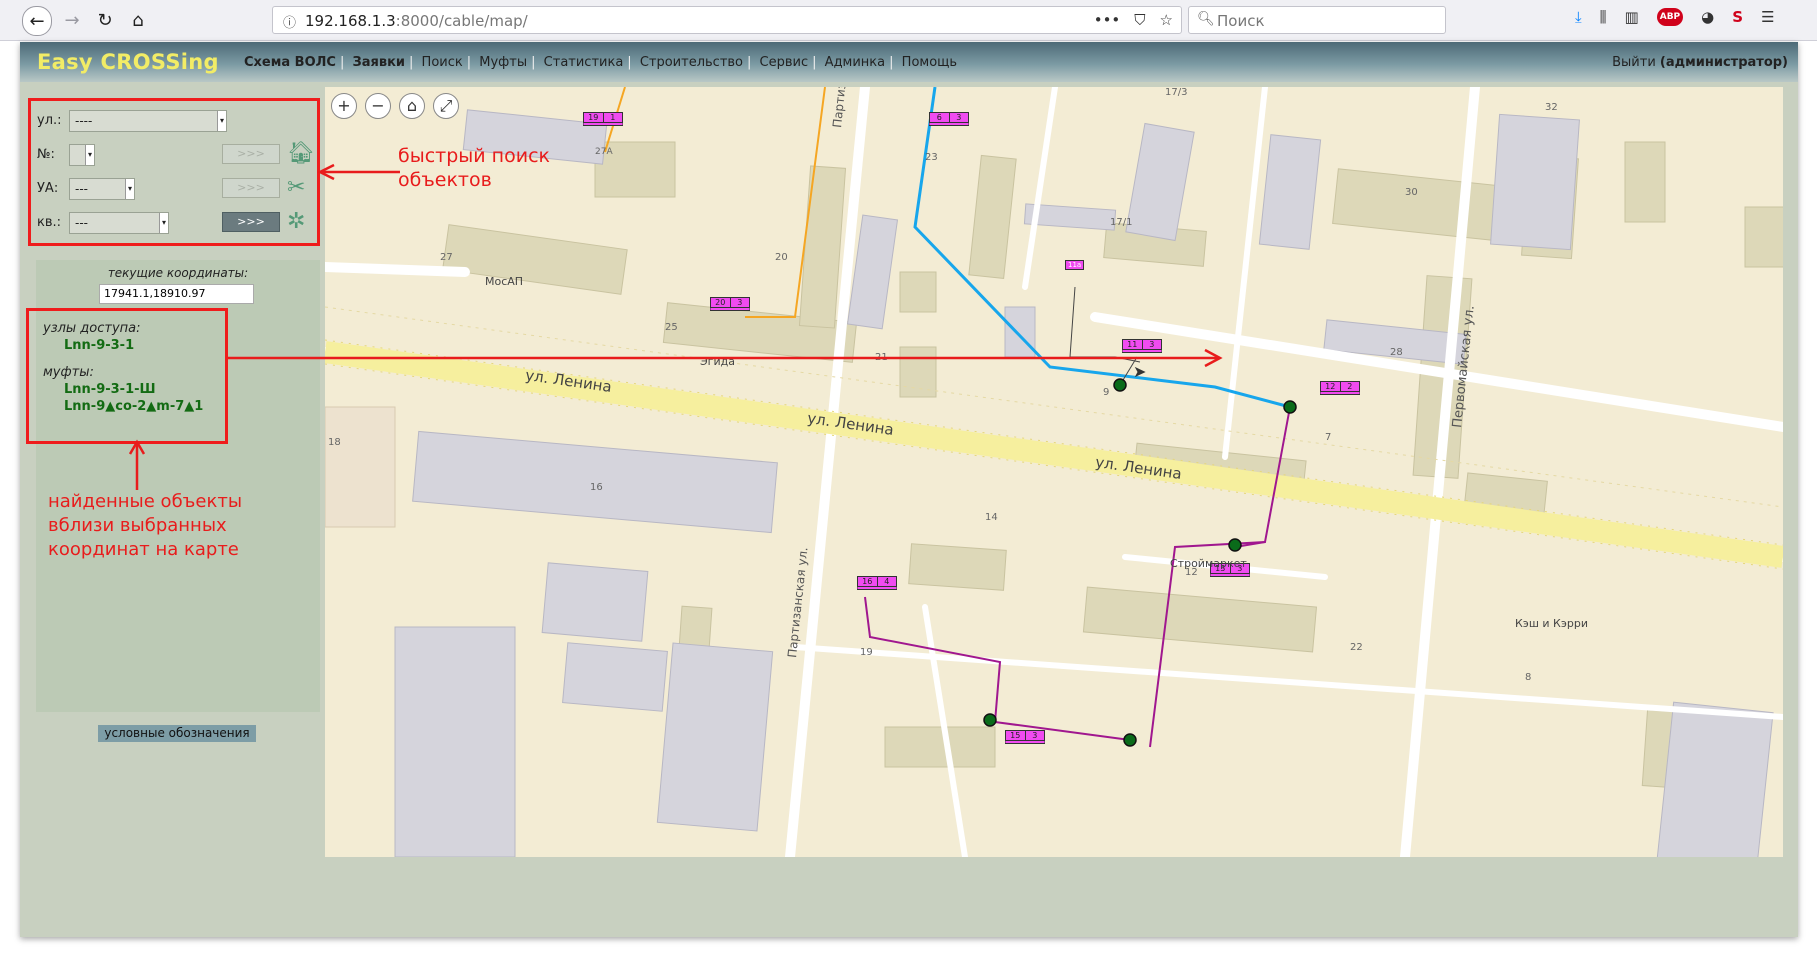 This screenshot has height=956, width=1817. Describe the element at coordinates (721, 302) in the screenshot. I see `cabinet-id: 20` at that location.